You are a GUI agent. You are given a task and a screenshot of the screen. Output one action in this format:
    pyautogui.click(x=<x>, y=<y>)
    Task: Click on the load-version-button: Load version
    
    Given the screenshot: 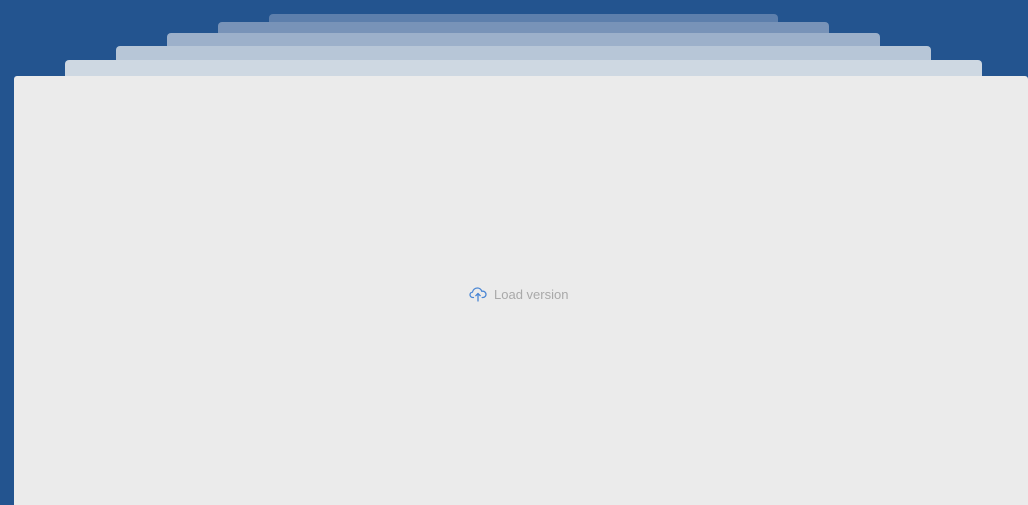 What is the action you would take?
    pyautogui.click(x=518, y=294)
    